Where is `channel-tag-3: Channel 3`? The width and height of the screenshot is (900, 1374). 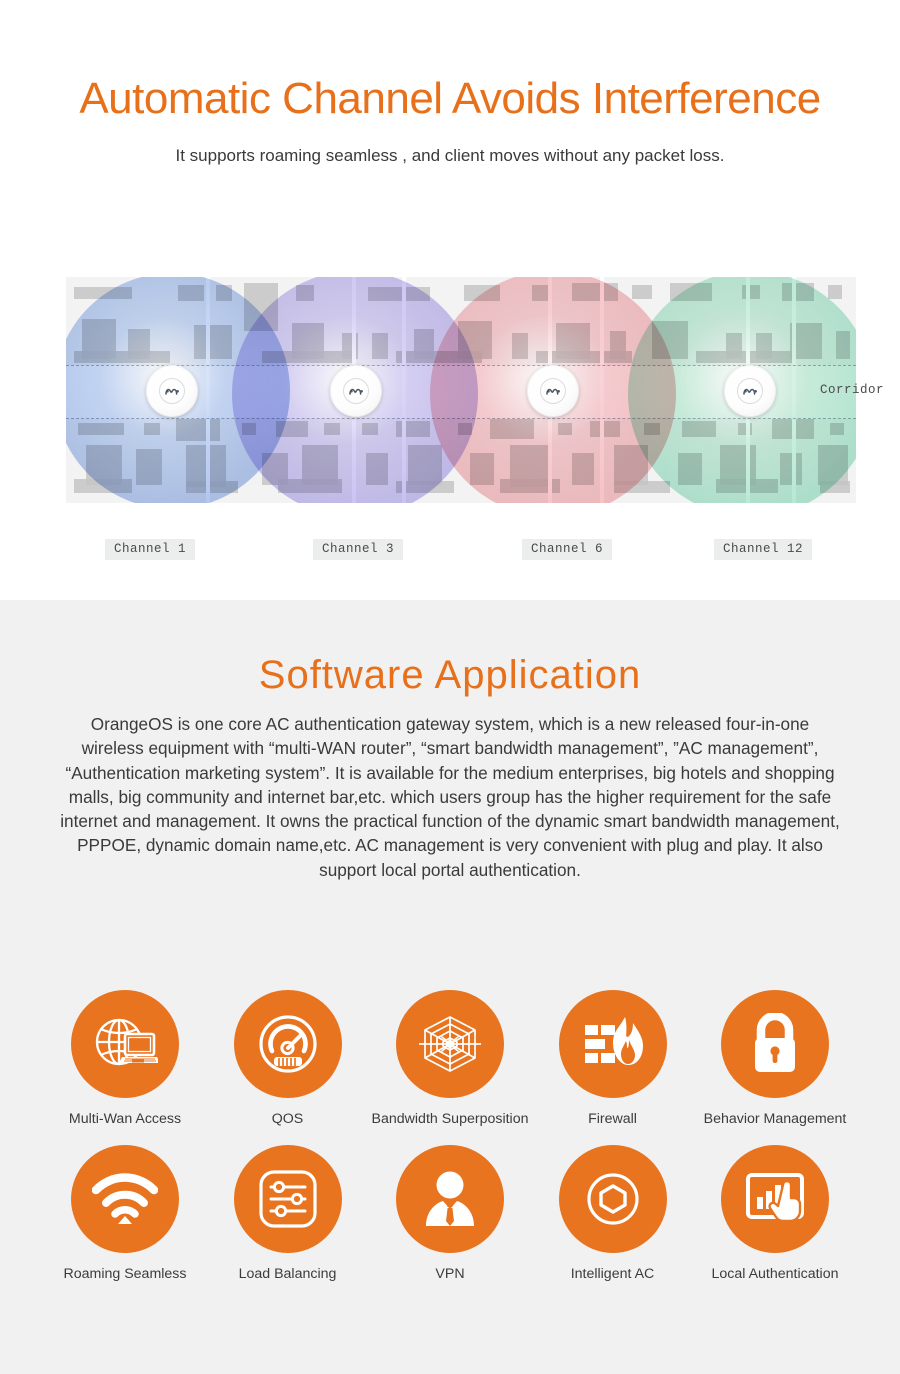
channel-tag-3: Channel 3 is located at coordinates (358, 549).